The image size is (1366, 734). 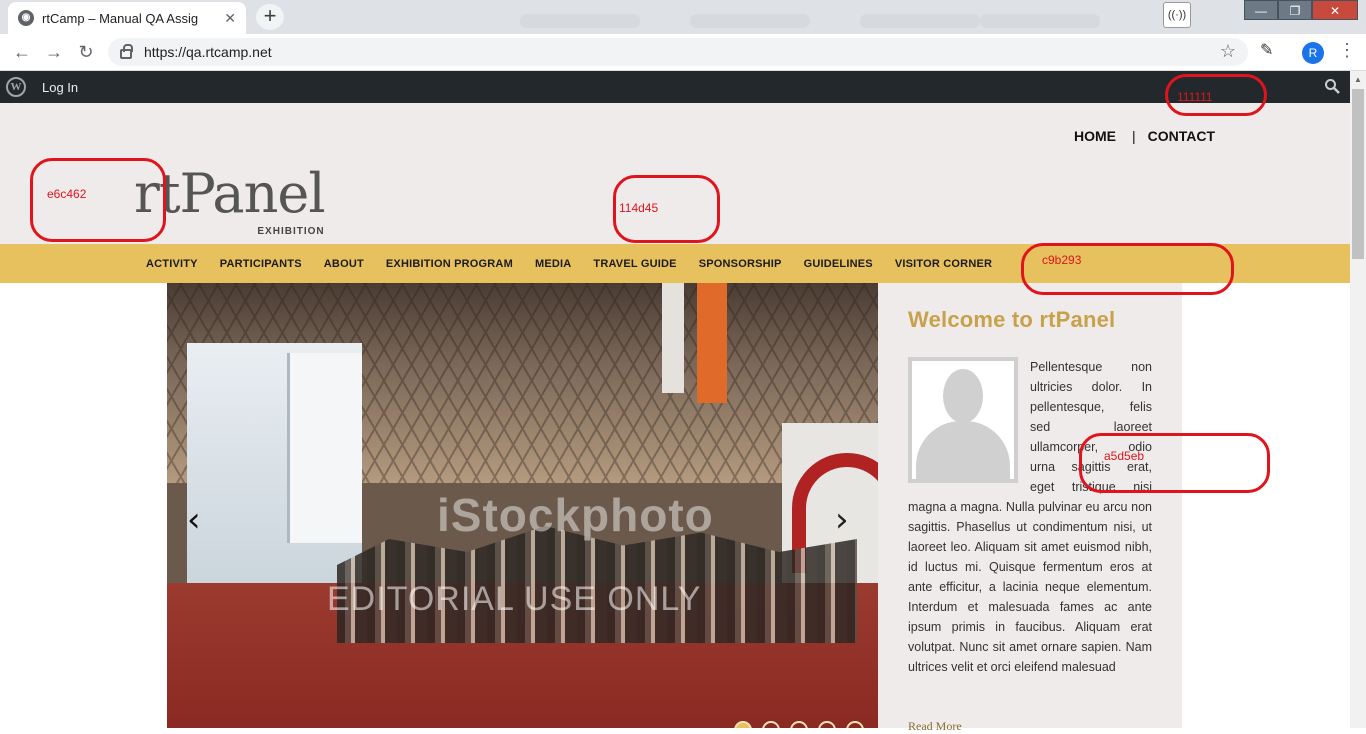 I want to click on page-scrollbar: ▲, so click(x=1358, y=399).